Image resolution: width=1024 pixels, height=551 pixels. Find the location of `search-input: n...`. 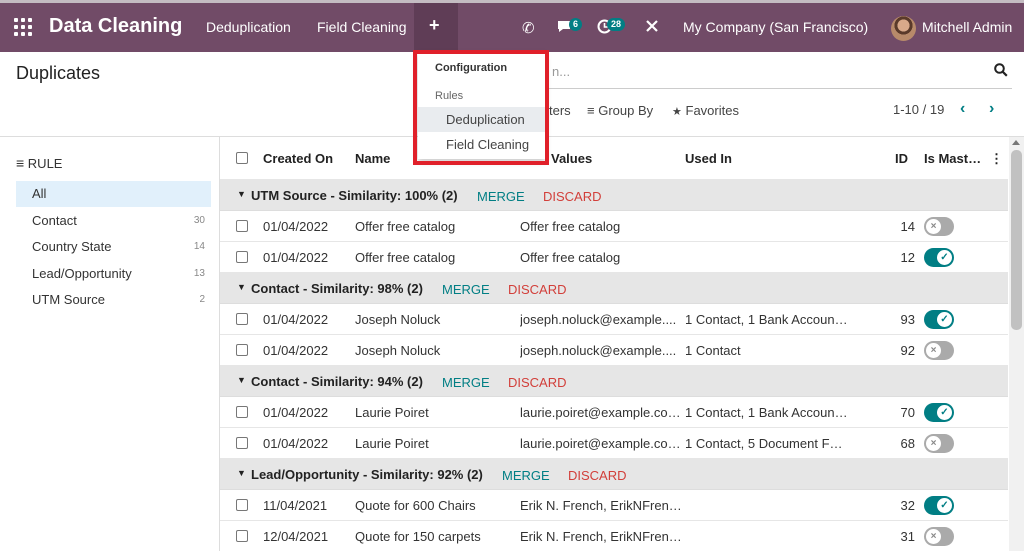

search-input: n... is located at coordinates (561, 71).